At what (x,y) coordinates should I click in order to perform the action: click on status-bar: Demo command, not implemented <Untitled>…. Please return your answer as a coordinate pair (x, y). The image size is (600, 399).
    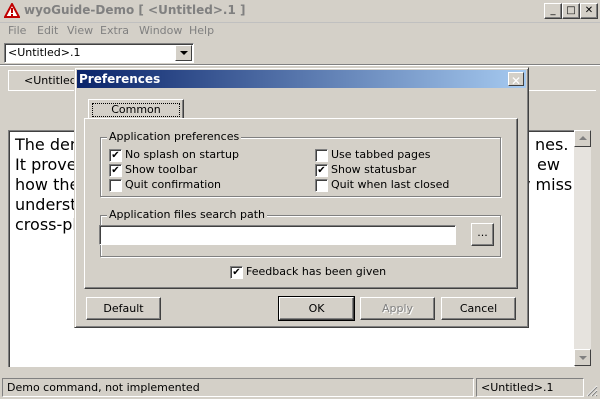
    Looking at the image, I should click on (300, 387).